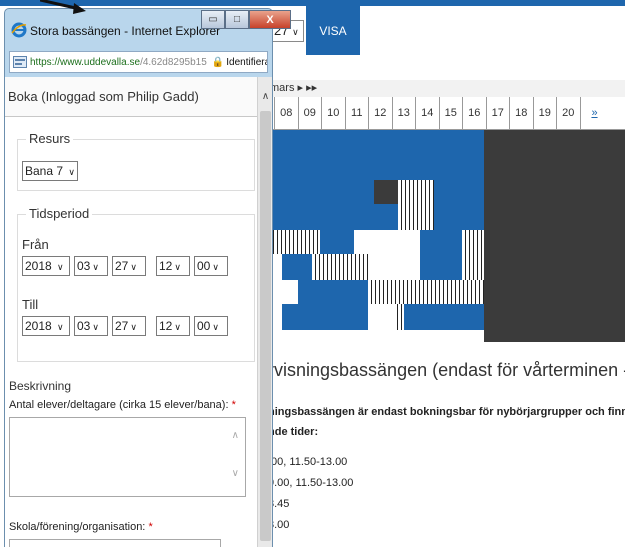  What do you see at coordinates (166, 266) in the screenshot?
I see `fran-hour-value: 12` at bounding box center [166, 266].